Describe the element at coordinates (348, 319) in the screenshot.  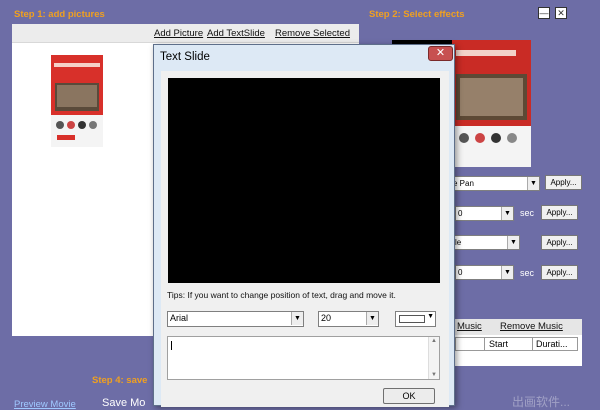
I see `font-size-select: 20 ▼` at that location.